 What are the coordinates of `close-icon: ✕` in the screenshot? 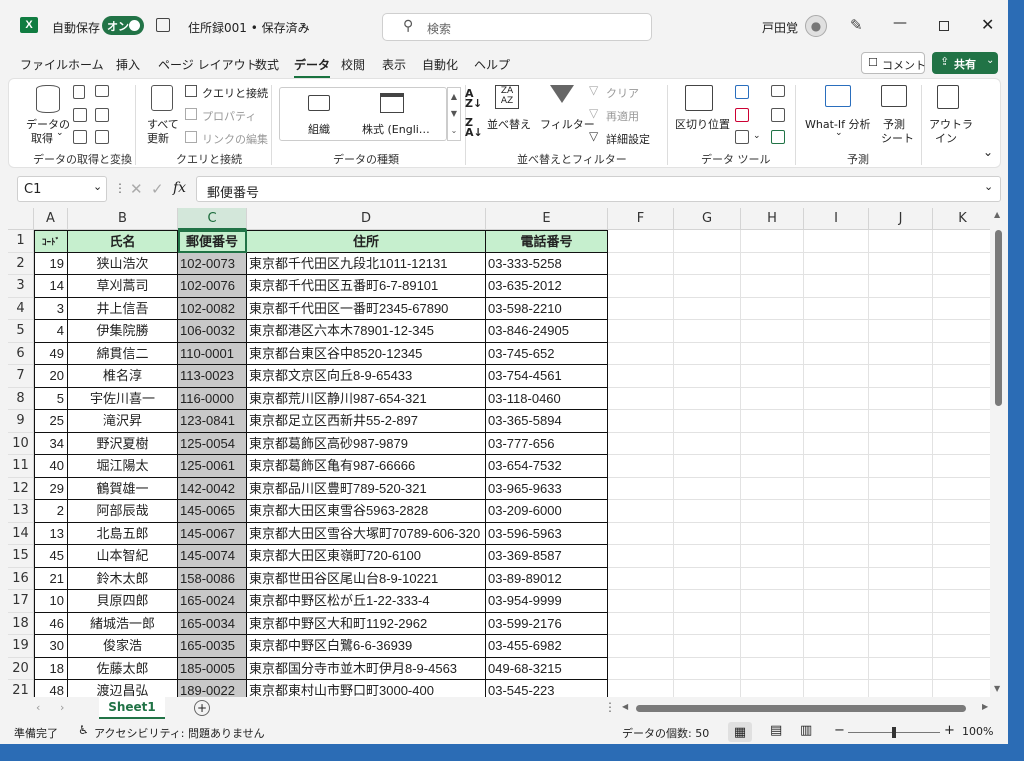 It's located at (987, 24).